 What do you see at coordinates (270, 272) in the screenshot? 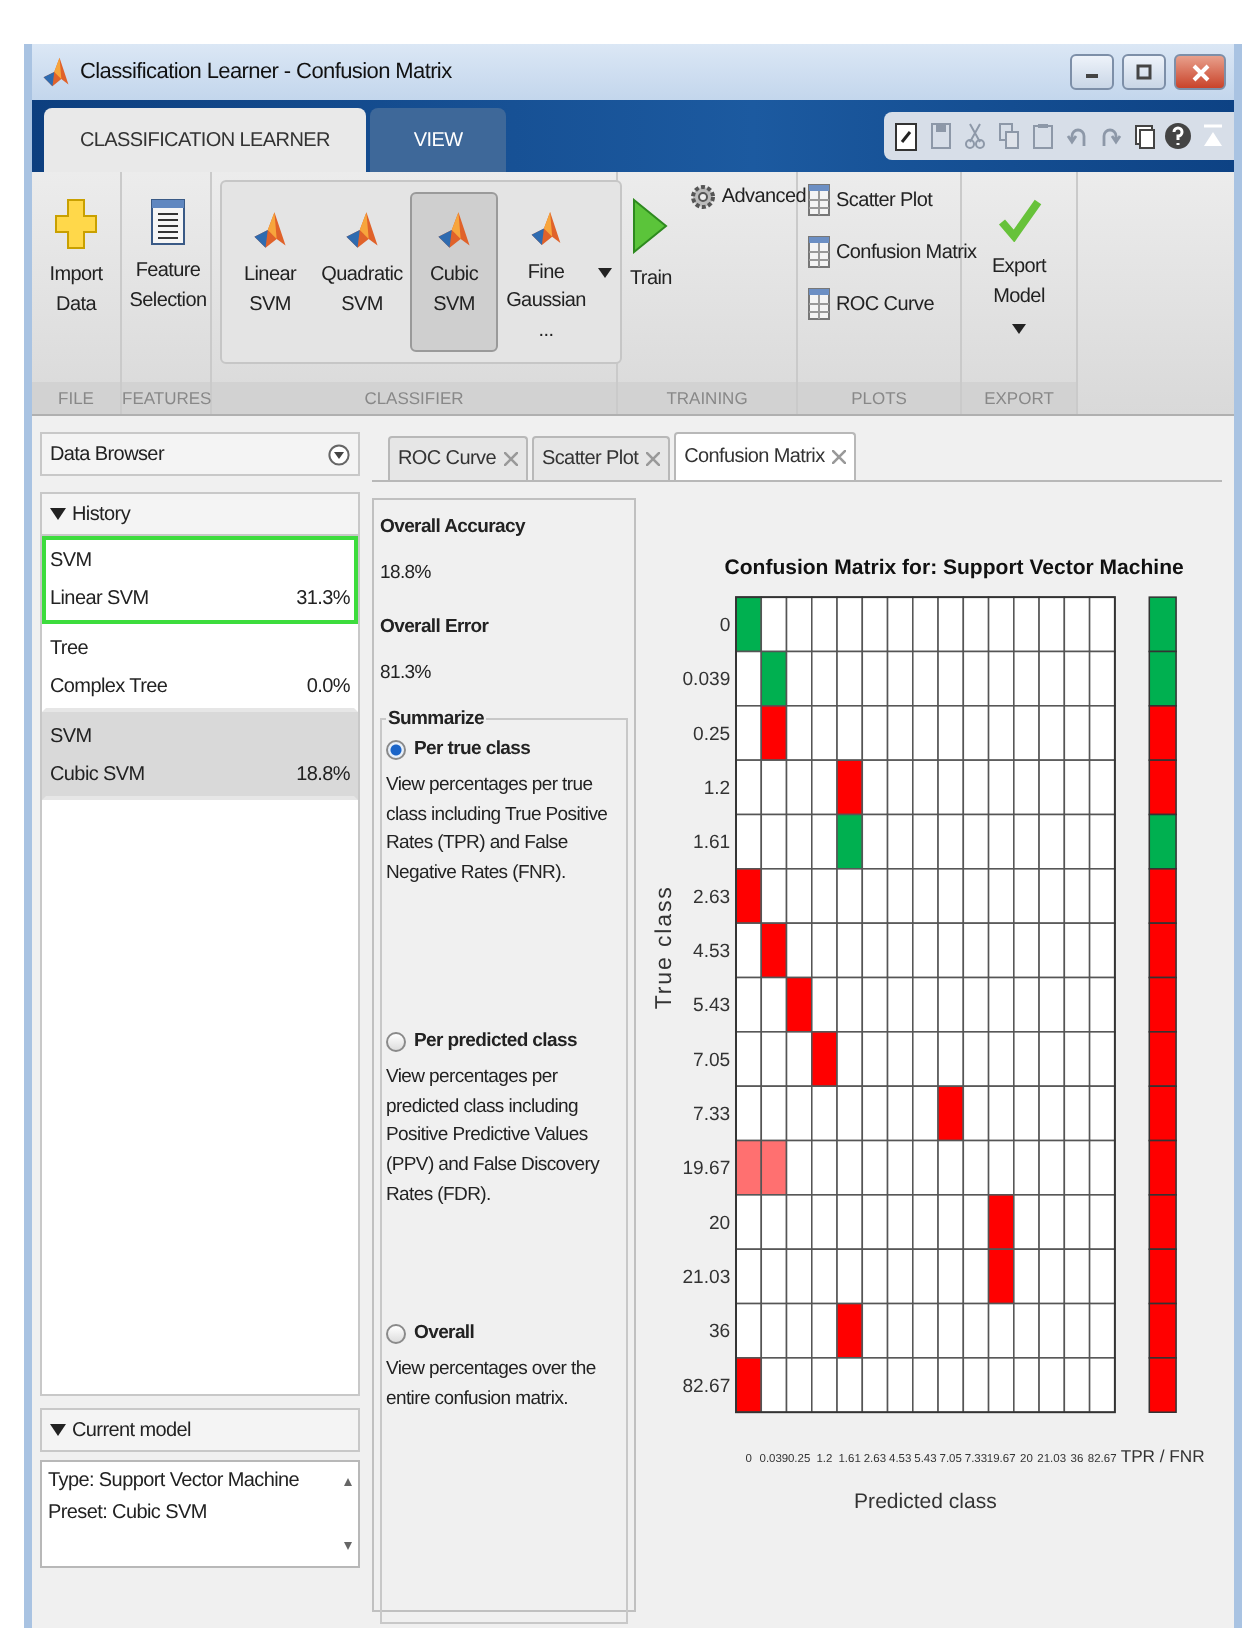
I see `classifier-button: Linear SVM` at bounding box center [270, 272].